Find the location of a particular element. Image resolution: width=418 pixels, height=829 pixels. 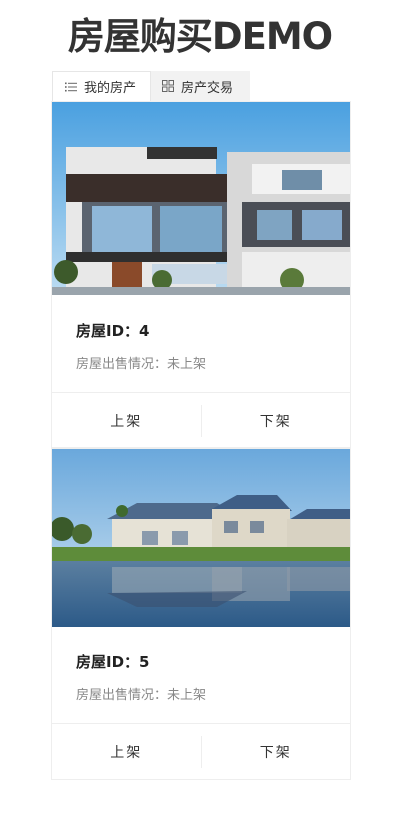

house-info: 房屋ID：5 房屋出售情况：未上架 is located at coordinates (201, 675).